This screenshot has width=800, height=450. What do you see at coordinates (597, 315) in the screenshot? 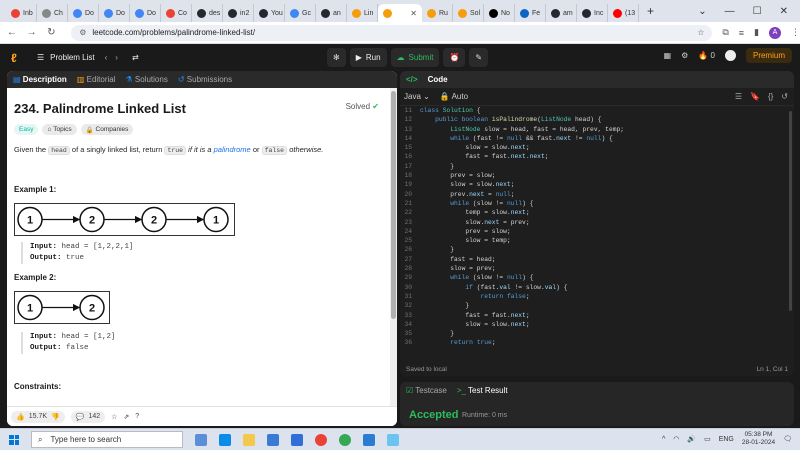
I see `code-line: 33 fast = fast.next;` at bounding box center [597, 315].